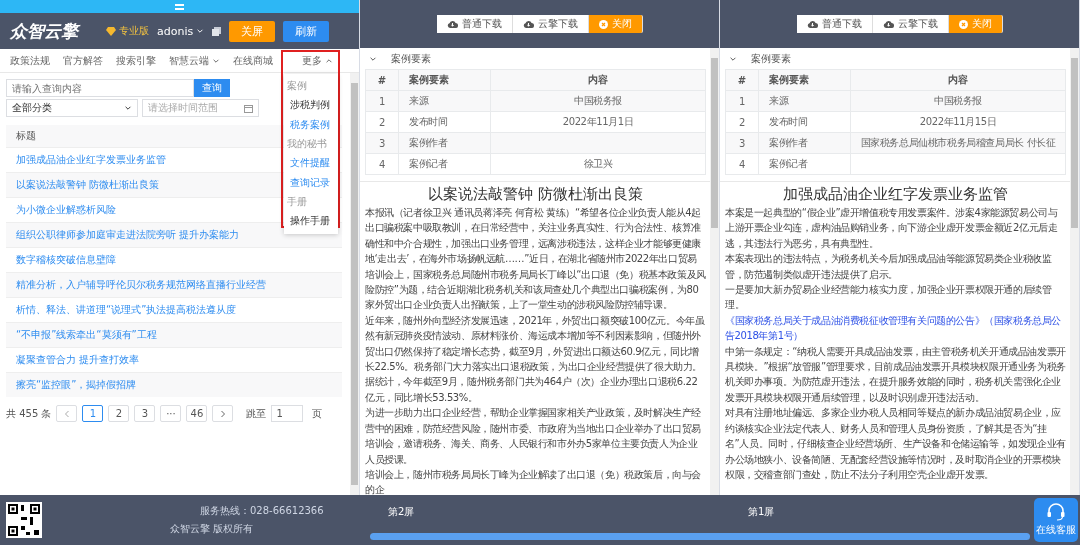 The width and height of the screenshot is (1080, 545). What do you see at coordinates (535, 259) in the screenshot?
I see `paragraph: 本报讯（记者徐卫兴 通讯员蒋泽亮 何育松 黄练）“希望各位企业负责人能从4起出口骗税案中吸取教训，在日常经营中，关注业务真实性、行为合法性、核算准确性和中介合规性，加强出口业务管理，远离涉税违法，这样企业才能够更健康地‘走出去’，在海外市场扬帆远航……”近日，在湖北省随州市2022年出口贸易培训会上，国家税务总局随州市税务局局长丁峰以“出口退（免）税基本政策及风险防控”为题，结合近期湖北税务机关和该局查处几个典型出口骗税案例，为80家外贸出口企业负责人出招献策，上了一堂生动的涉税风险防控辅导课。` at bounding box center [535, 259].